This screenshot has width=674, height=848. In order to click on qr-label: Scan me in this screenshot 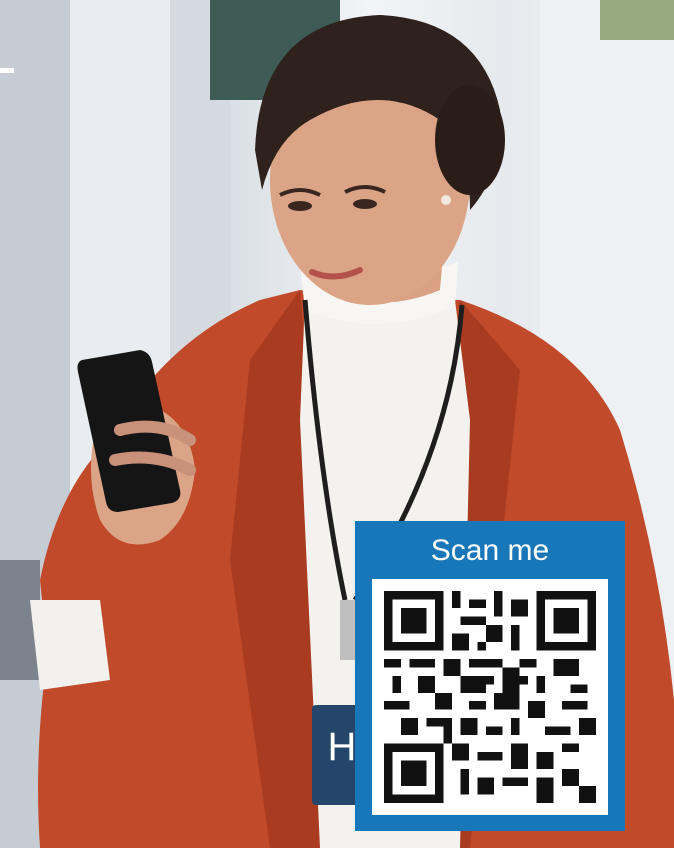, I will do `click(490, 550)`.